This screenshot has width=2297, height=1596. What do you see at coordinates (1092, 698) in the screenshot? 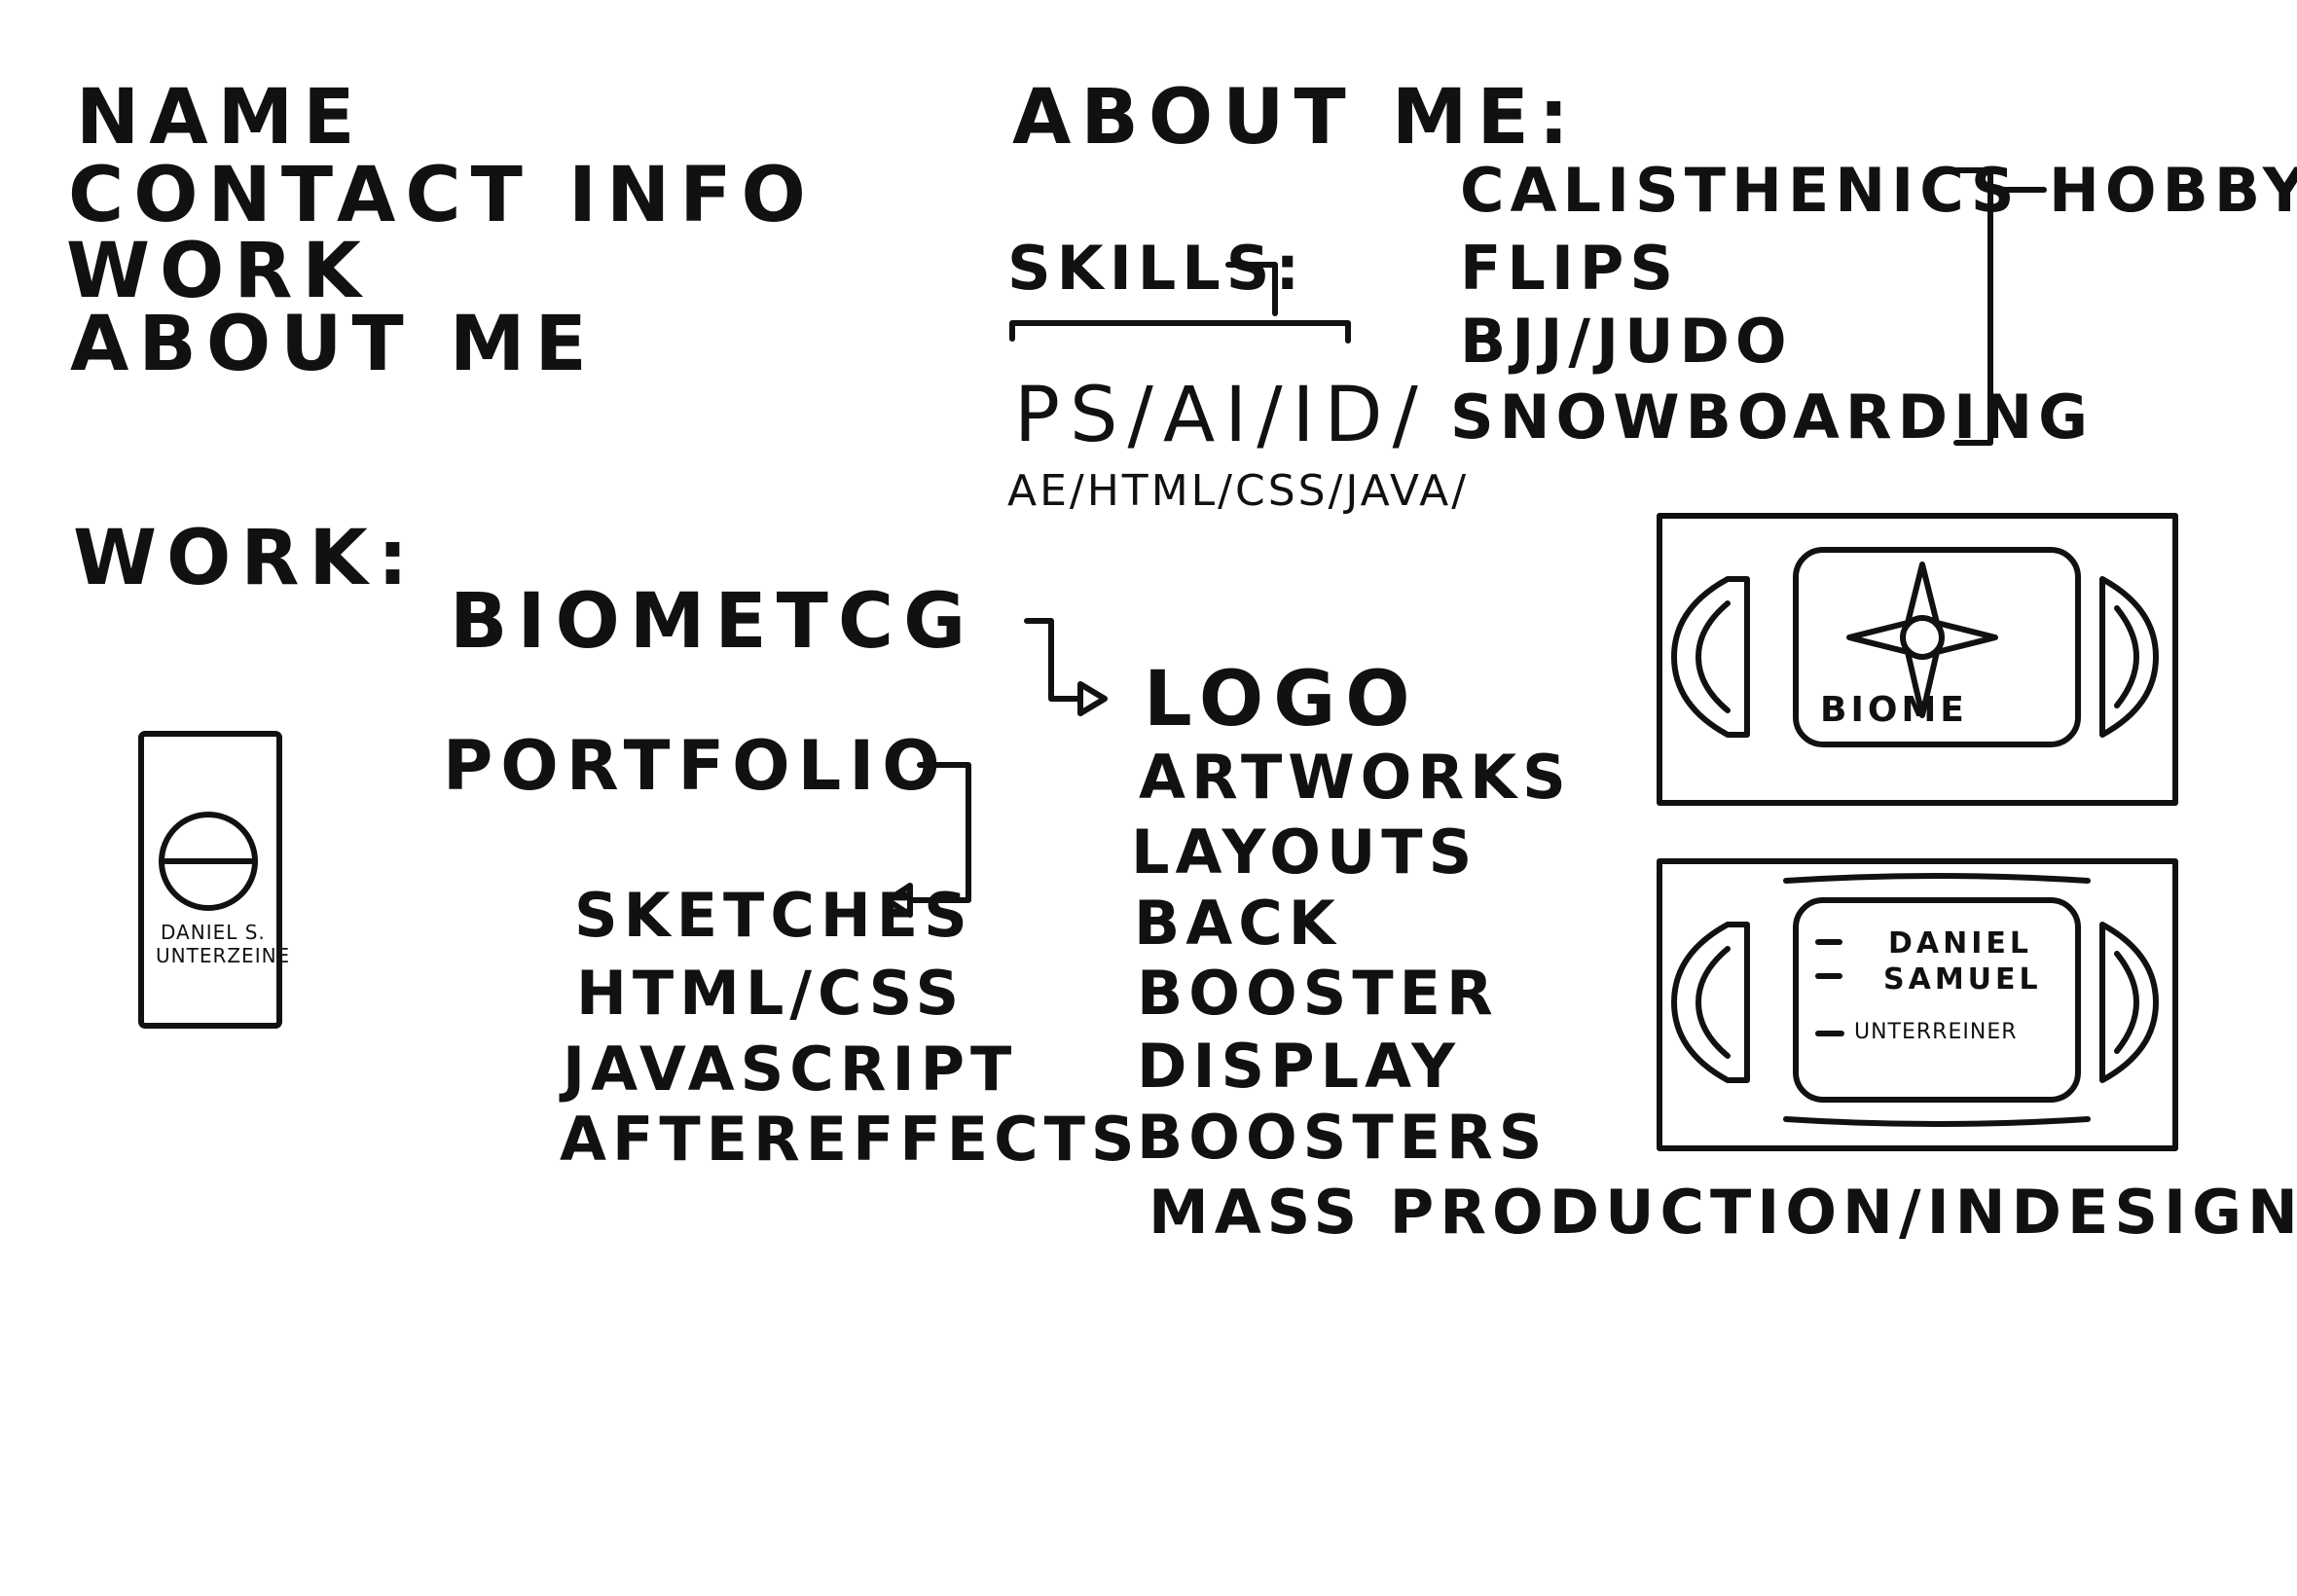
I see `biometcg-arrowhead` at bounding box center [1092, 698].